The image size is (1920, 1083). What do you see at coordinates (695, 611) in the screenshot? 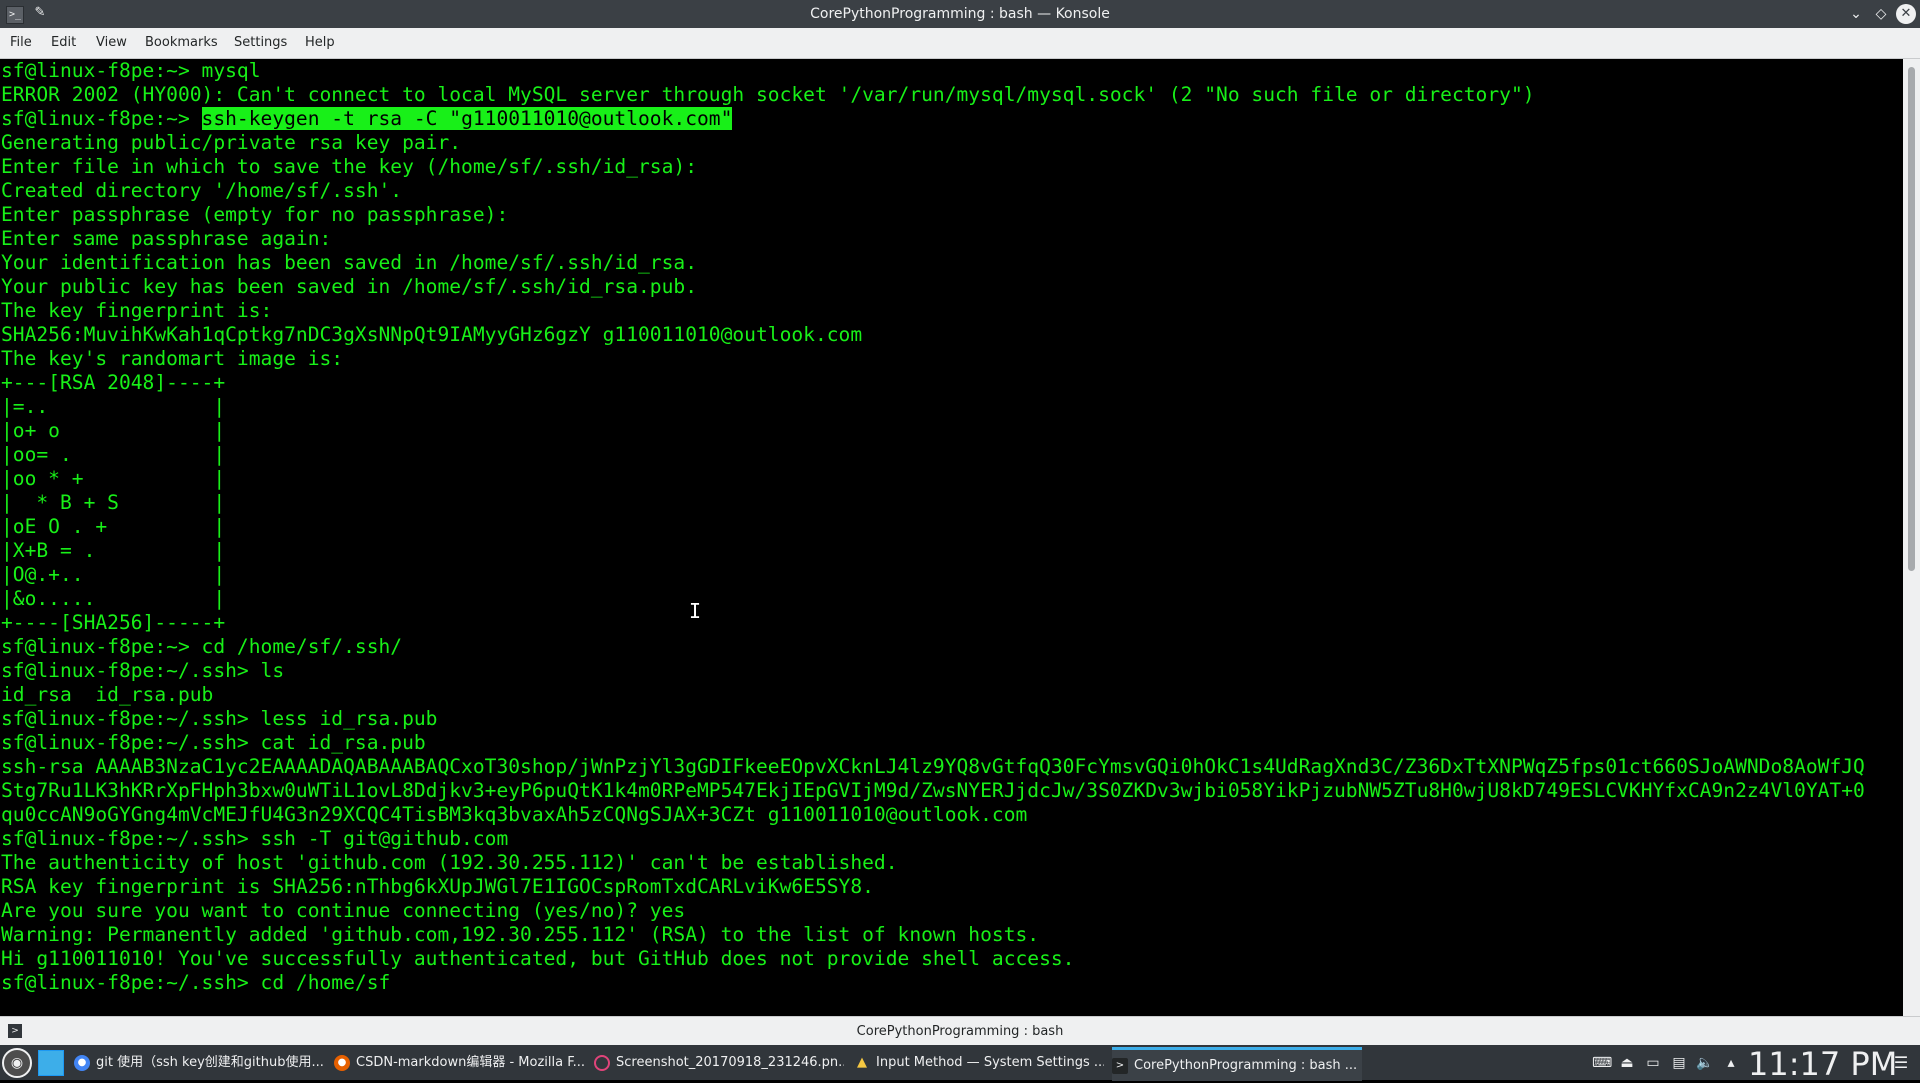
I see `text-cursor-icon: I` at bounding box center [695, 611].